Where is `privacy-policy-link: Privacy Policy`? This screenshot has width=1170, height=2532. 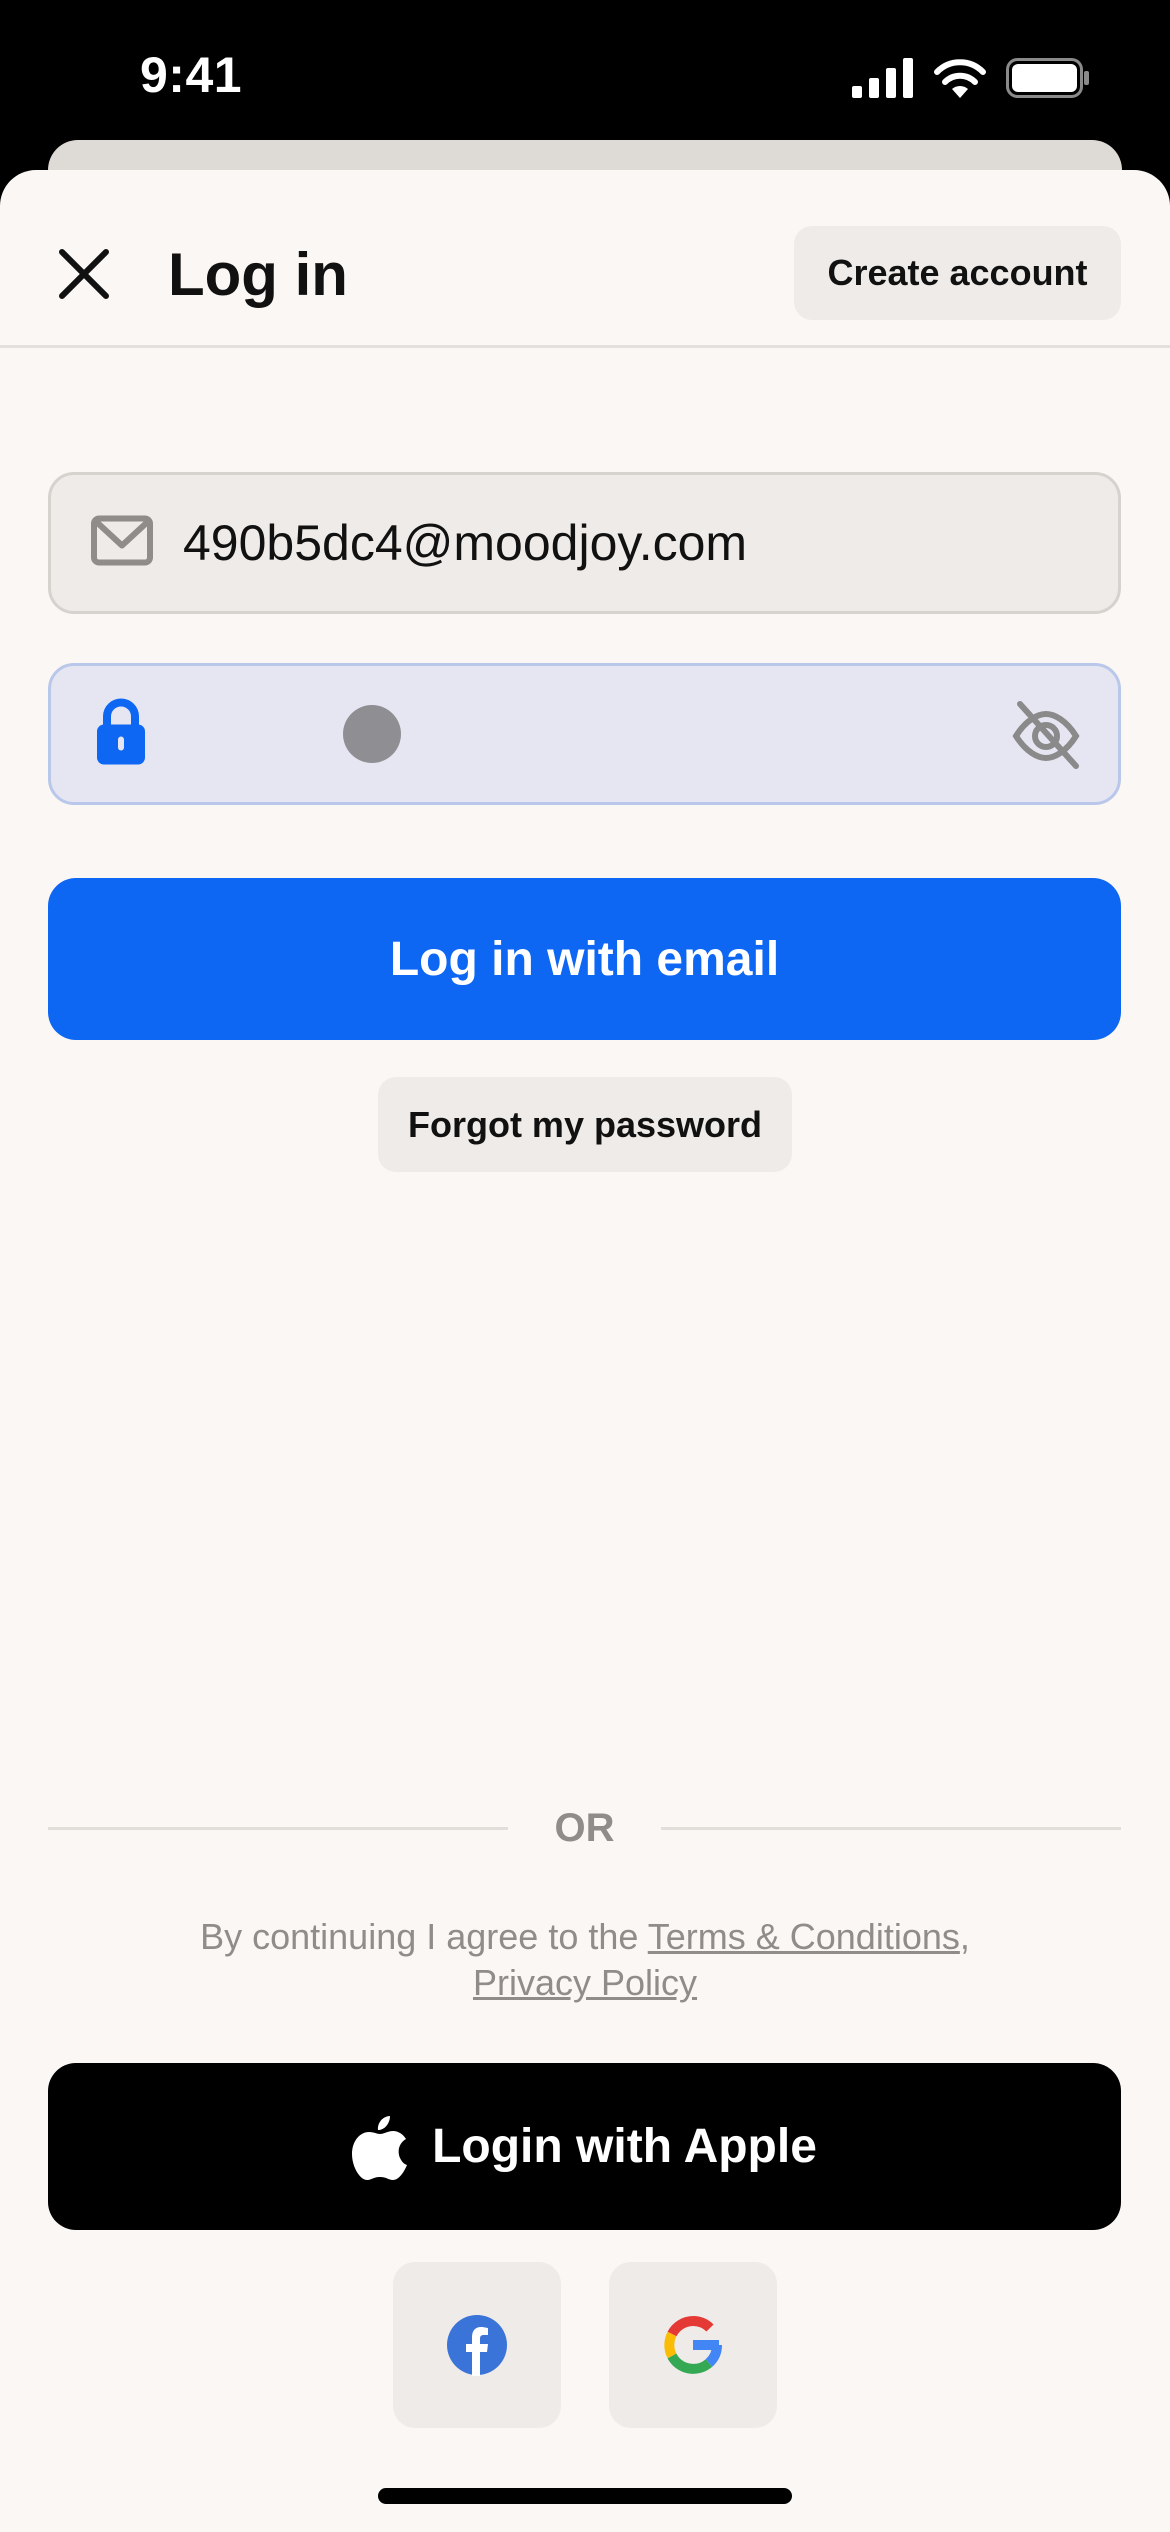 privacy-policy-link: Privacy Policy is located at coordinates (585, 1982).